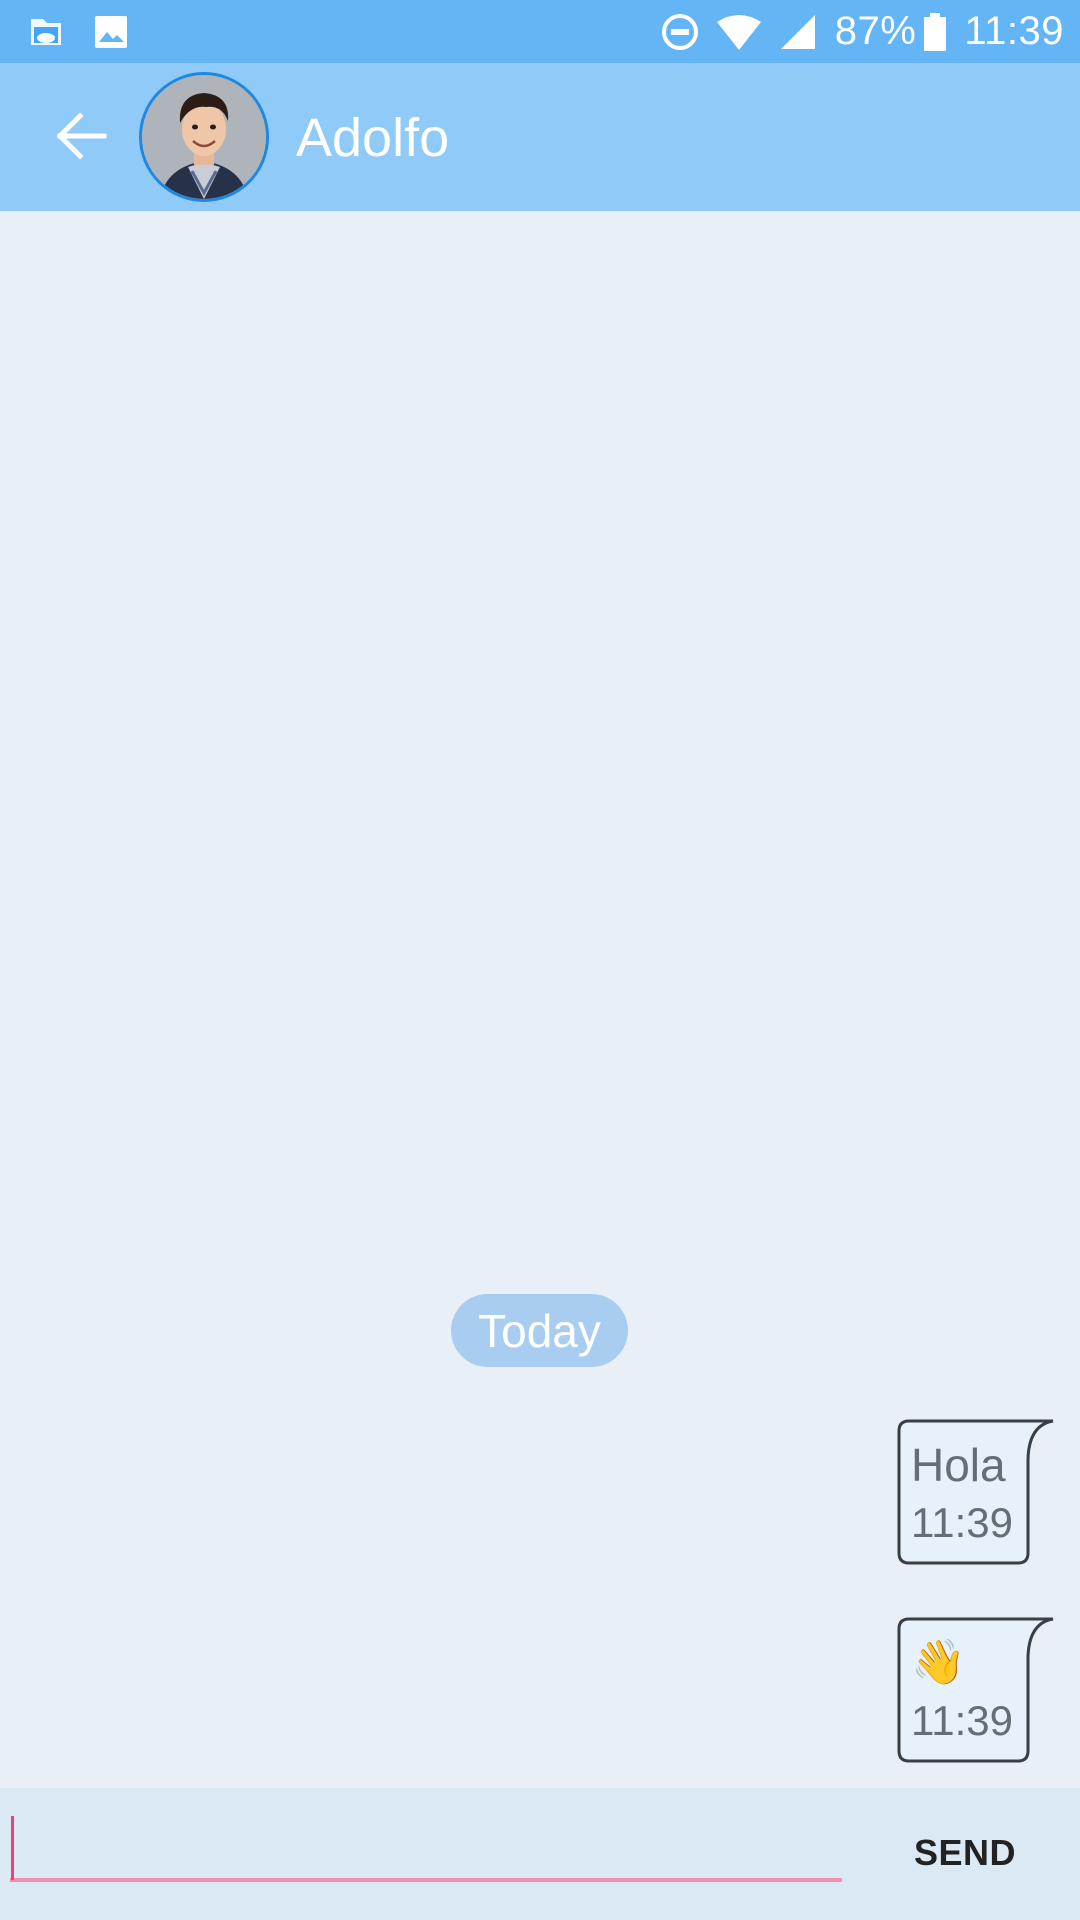  What do you see at coordinates (798, 32) in the screenshot?
I see `cell-signal-icon` at bounding box center [798, 32].